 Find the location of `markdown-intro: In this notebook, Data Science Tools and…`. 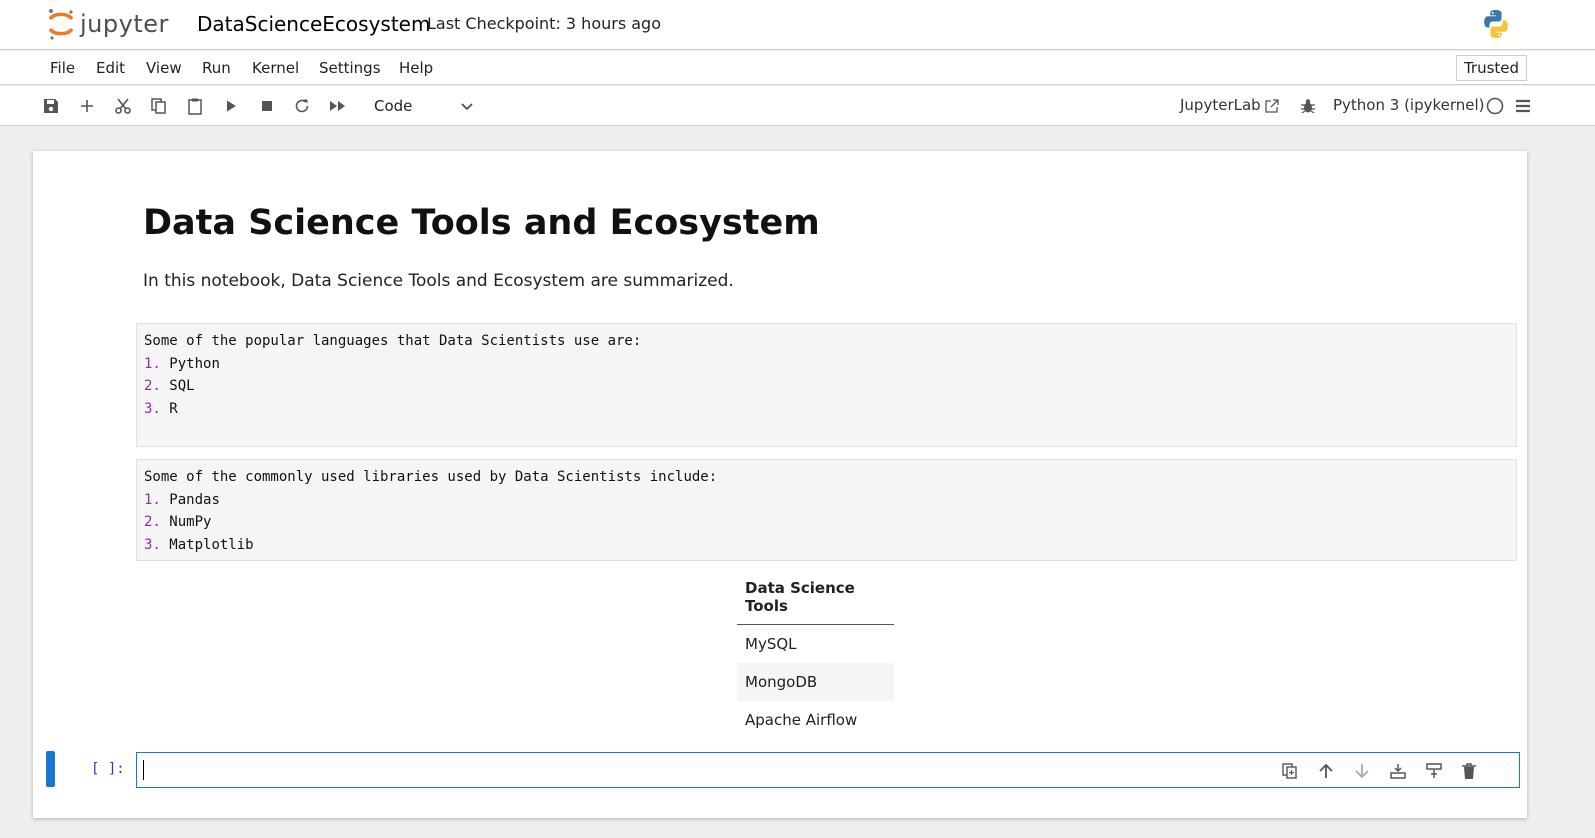

markdown-intro: In this notebook, Data Science Tools and… is located at coordinates (438, 281).